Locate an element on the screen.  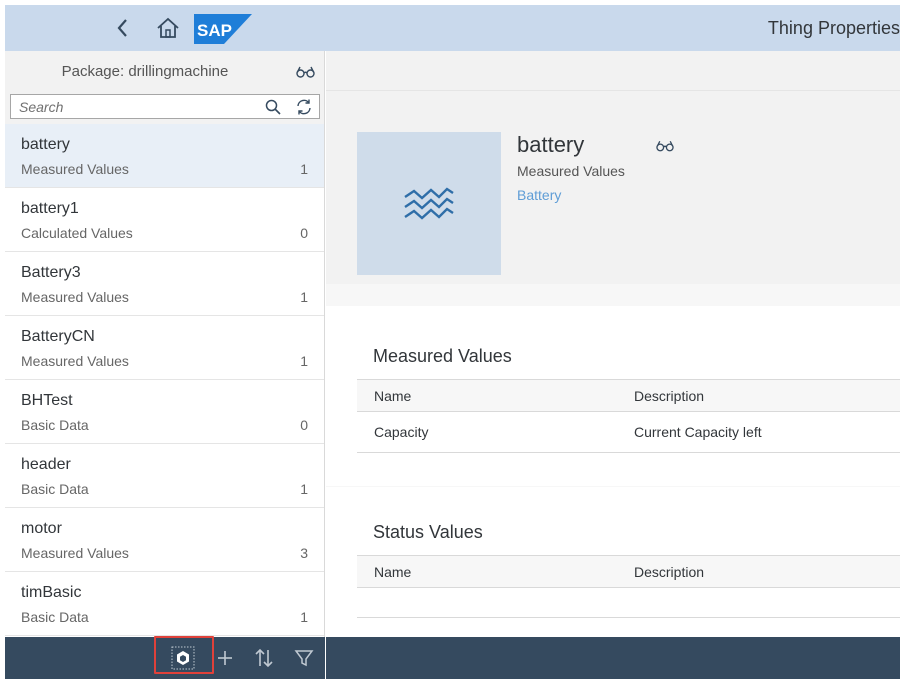
display-button is located at coordinates (305, 71).